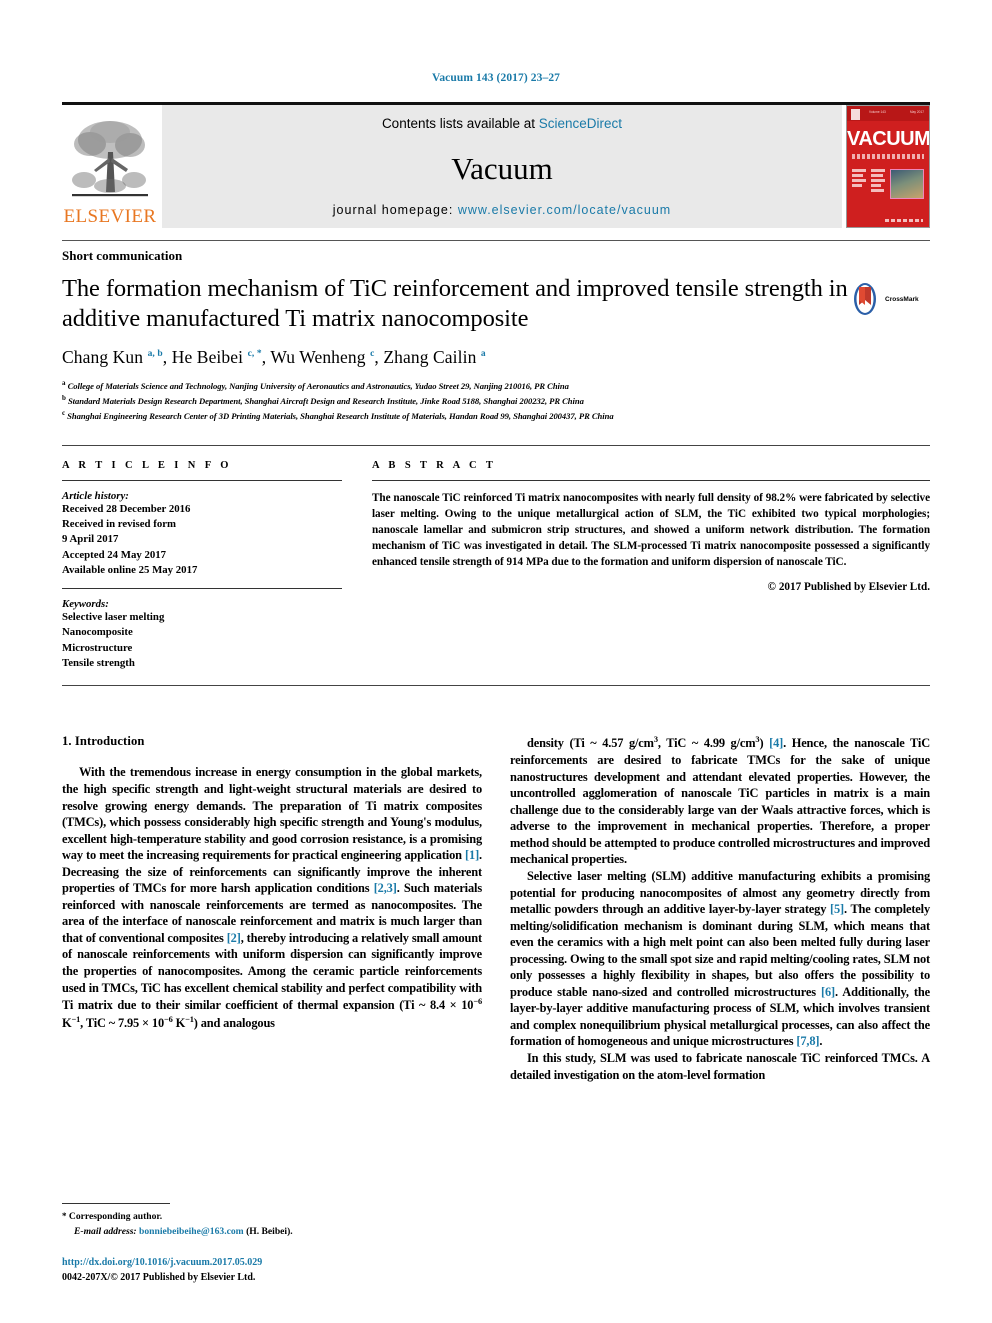 The image size is (992, 1323). What do you see at coordinates (877, 112) in the screenshot?
I see `cover-volume-text: Volume 143` at bounding box center [877, 112].